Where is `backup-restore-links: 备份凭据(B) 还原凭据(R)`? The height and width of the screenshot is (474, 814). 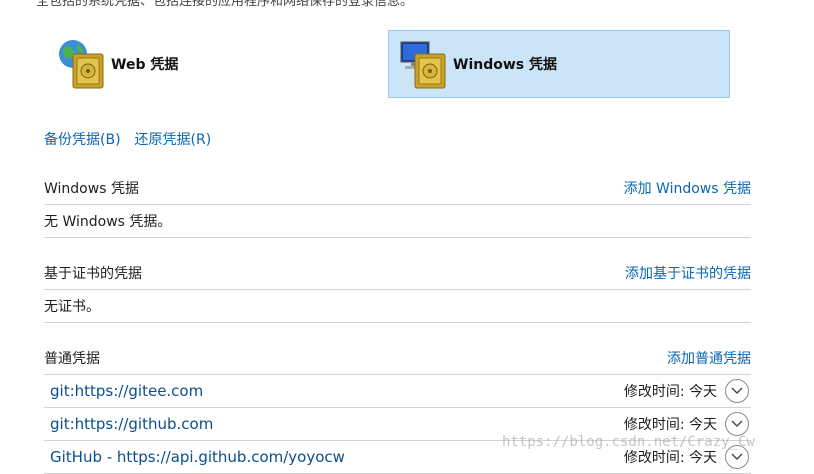
backup-restore-links: 备份凭据(B) 还原凭据(R) is located at coordinates (127, 139).